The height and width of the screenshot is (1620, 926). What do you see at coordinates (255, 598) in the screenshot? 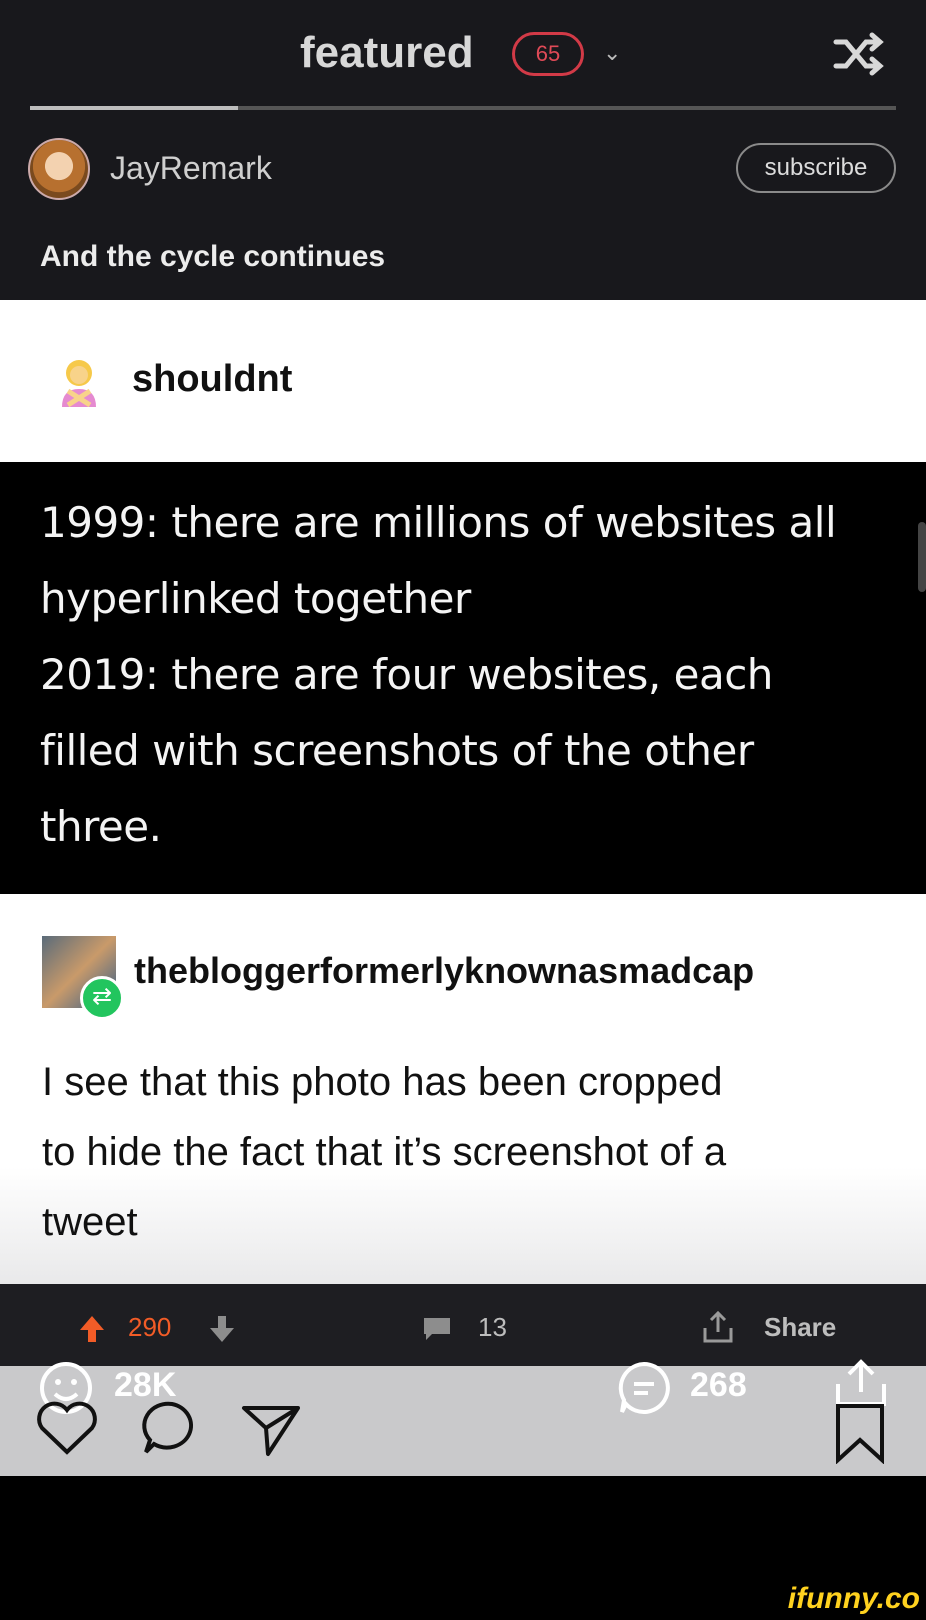
I see `tweet-line: hyperlinked together` at bounding box center [255, 598].